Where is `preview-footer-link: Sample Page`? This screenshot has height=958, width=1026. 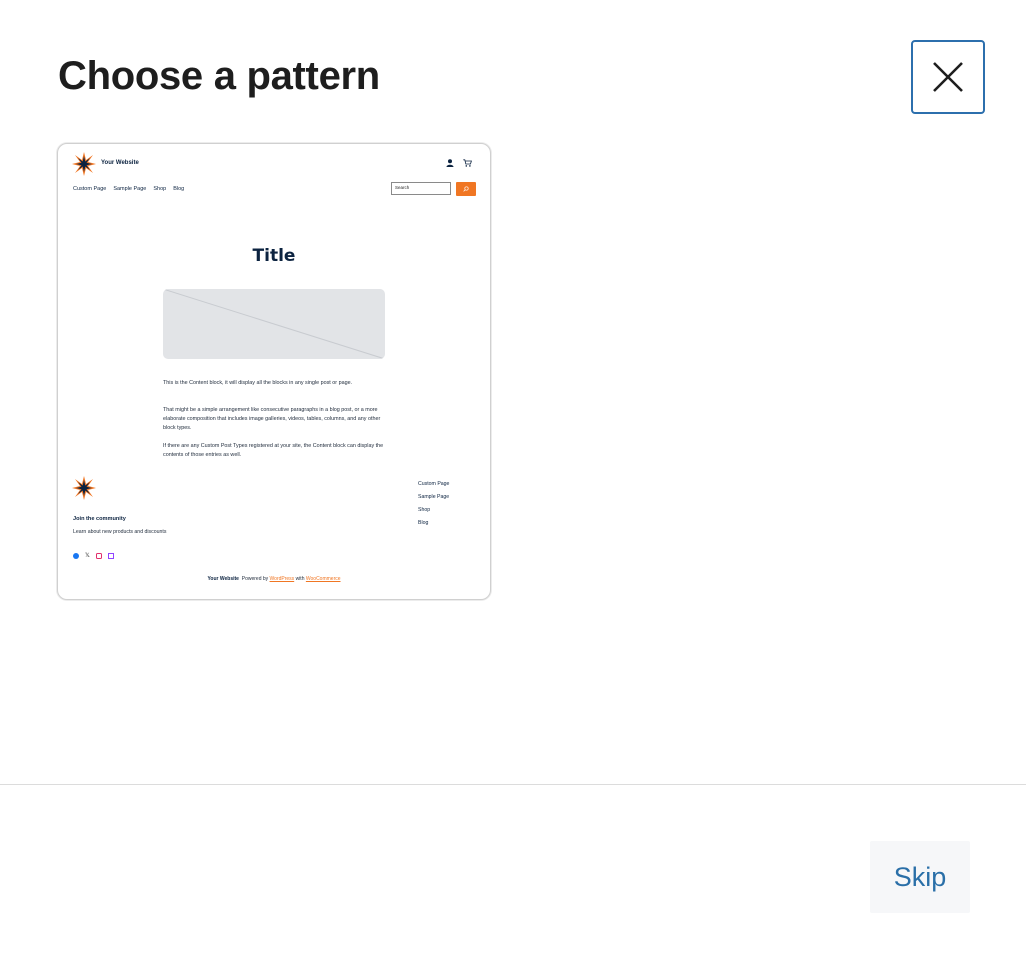
preview-footer-link: Sample Page is located at coordinates (434, 497).